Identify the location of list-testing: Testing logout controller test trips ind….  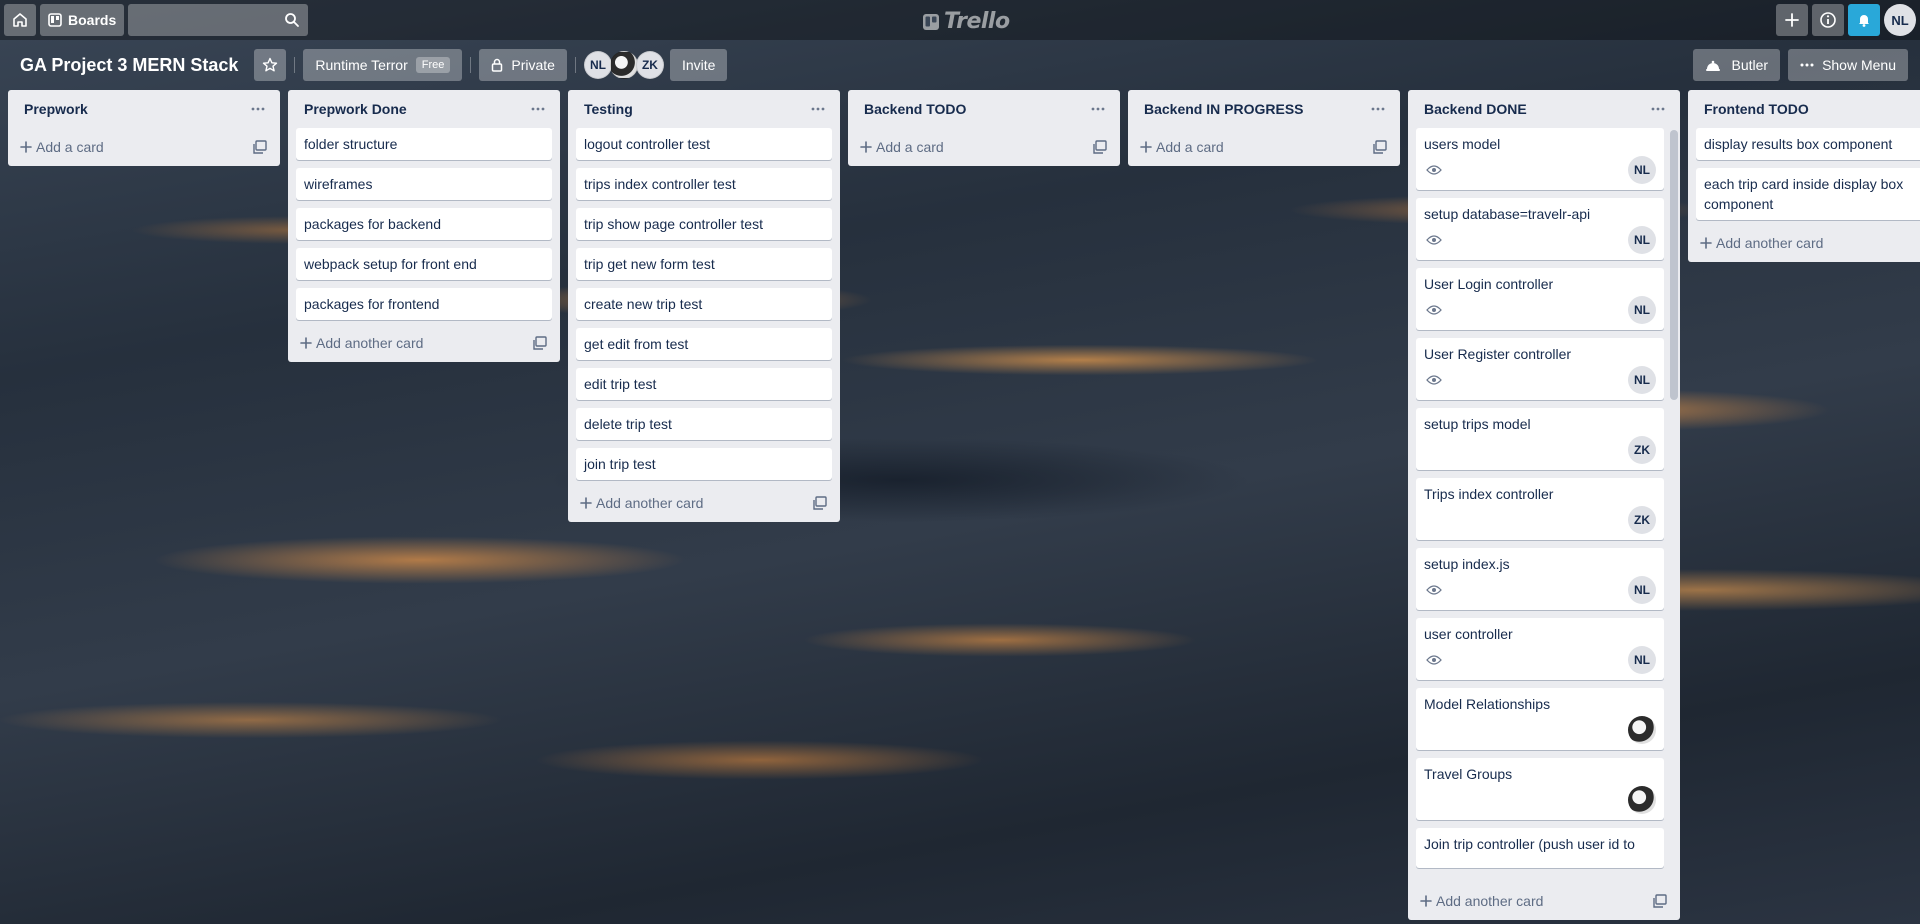
(704, 306).